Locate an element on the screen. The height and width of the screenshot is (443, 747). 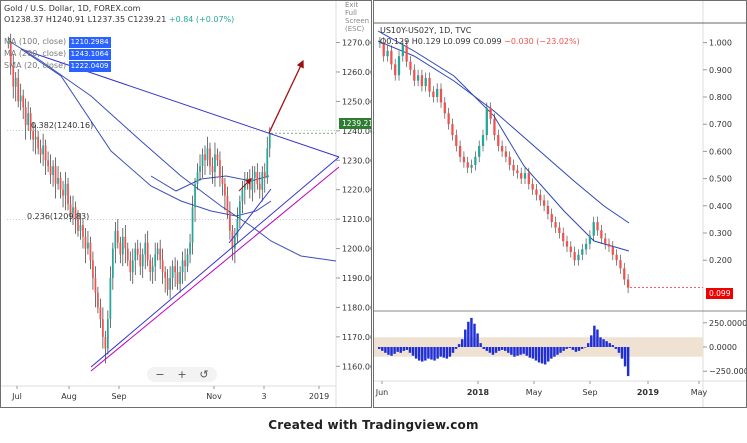
gold-sma20-value: 1222.0409 is located at coordinates (89, 66).